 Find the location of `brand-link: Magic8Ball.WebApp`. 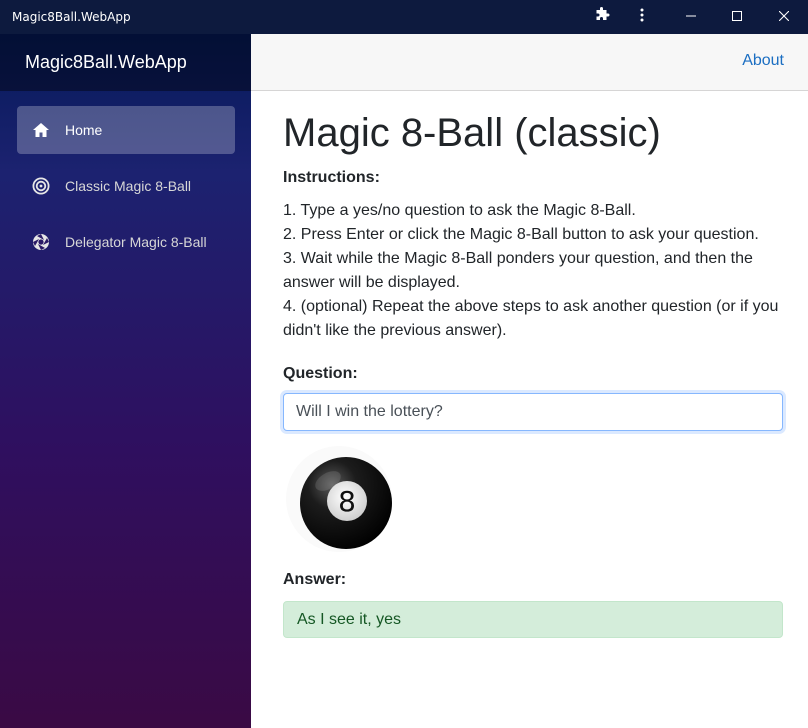

brand-link: Magic8Ball.WebApp is located at coordinates (106, 62).